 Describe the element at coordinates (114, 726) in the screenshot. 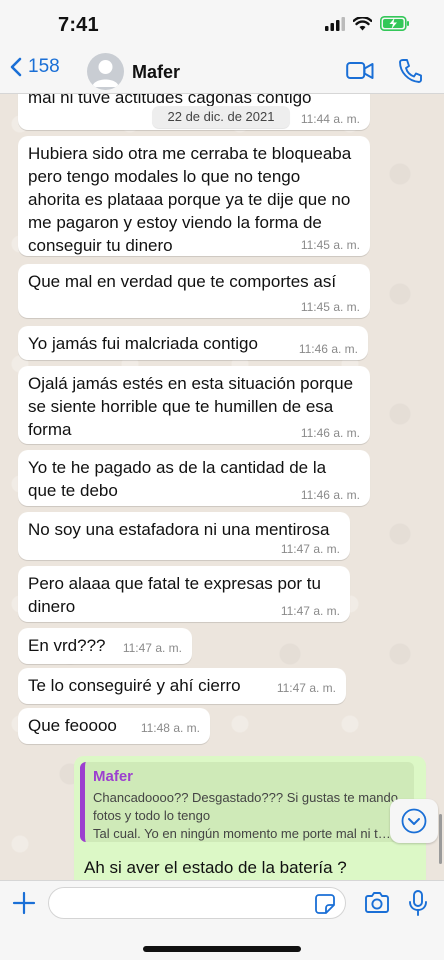

I see `message-bubble: Que feoooo 11:48 a. m.` at that location.